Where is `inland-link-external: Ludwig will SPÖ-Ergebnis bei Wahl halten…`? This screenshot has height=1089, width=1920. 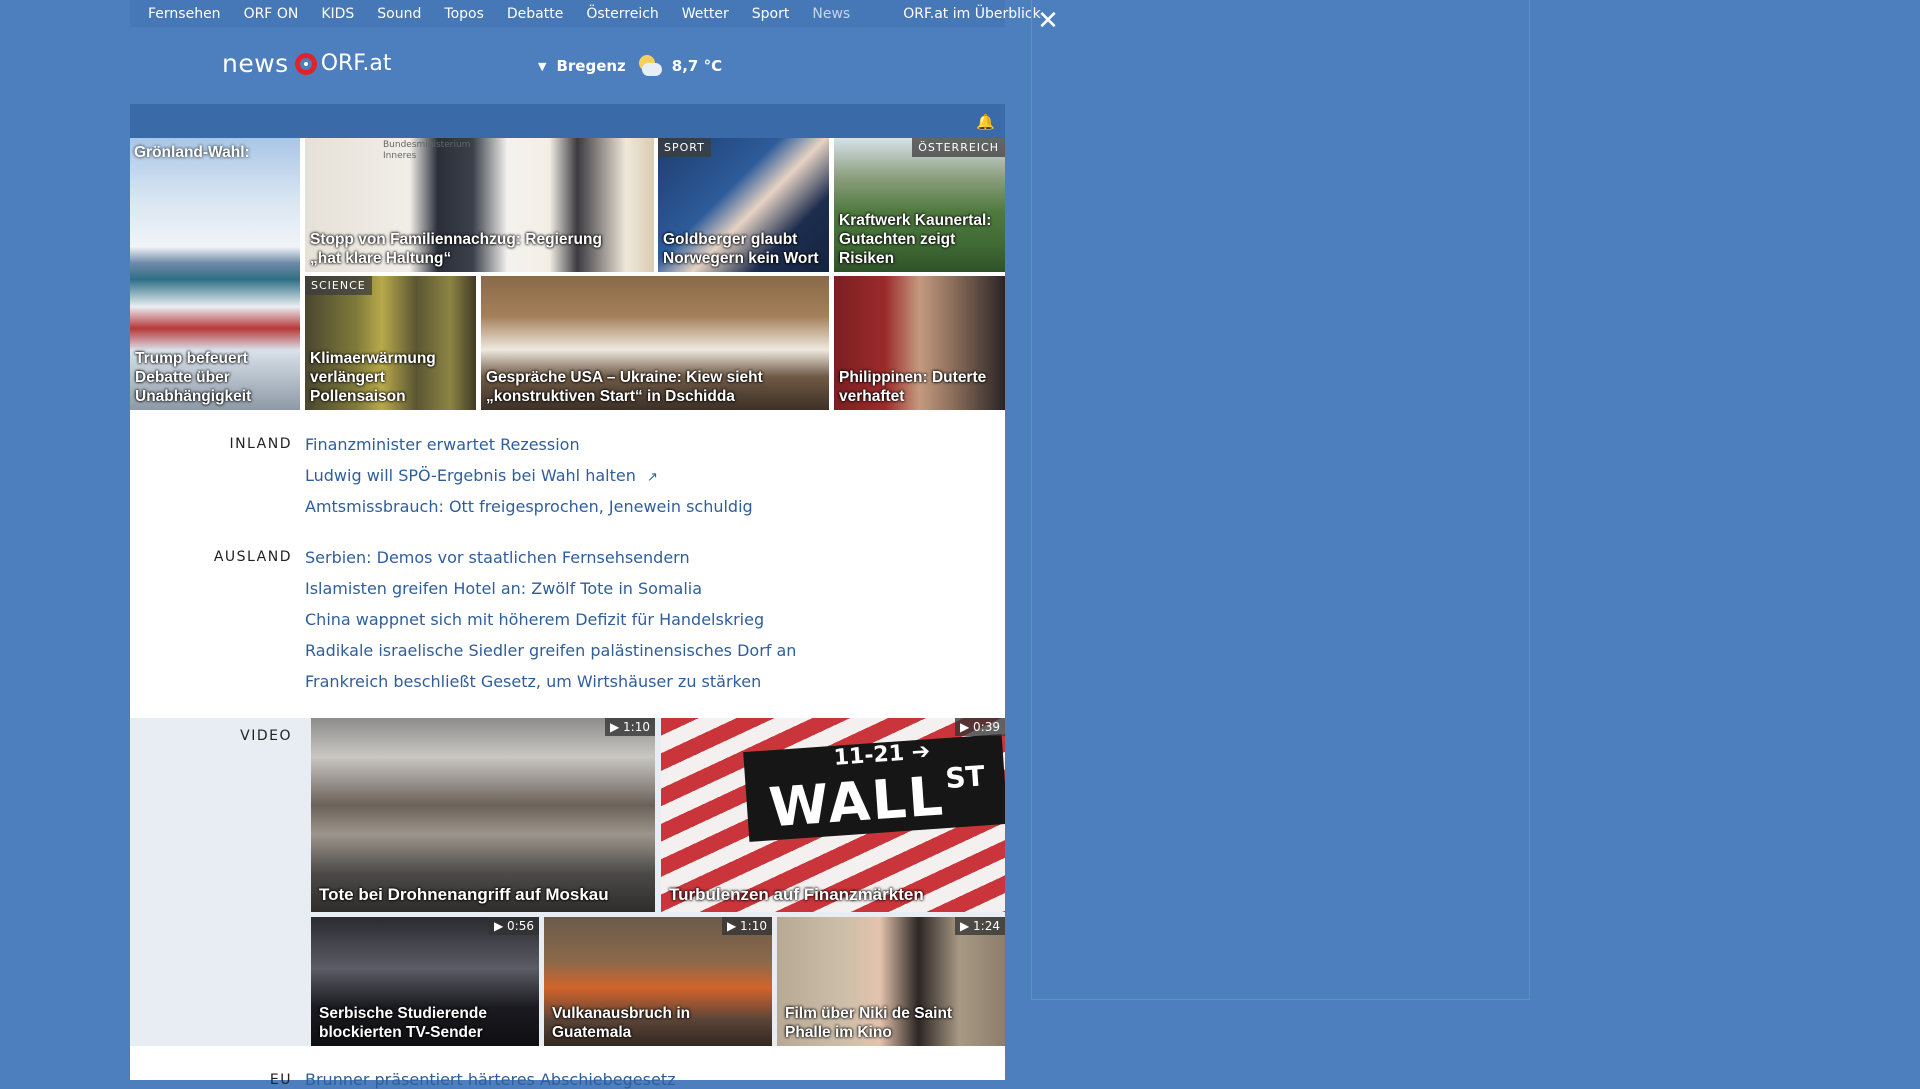 inland-link-external: Ludwig will SPÖ-Ergebnis bei Wahl halten… is located at coordinates (481, 475).